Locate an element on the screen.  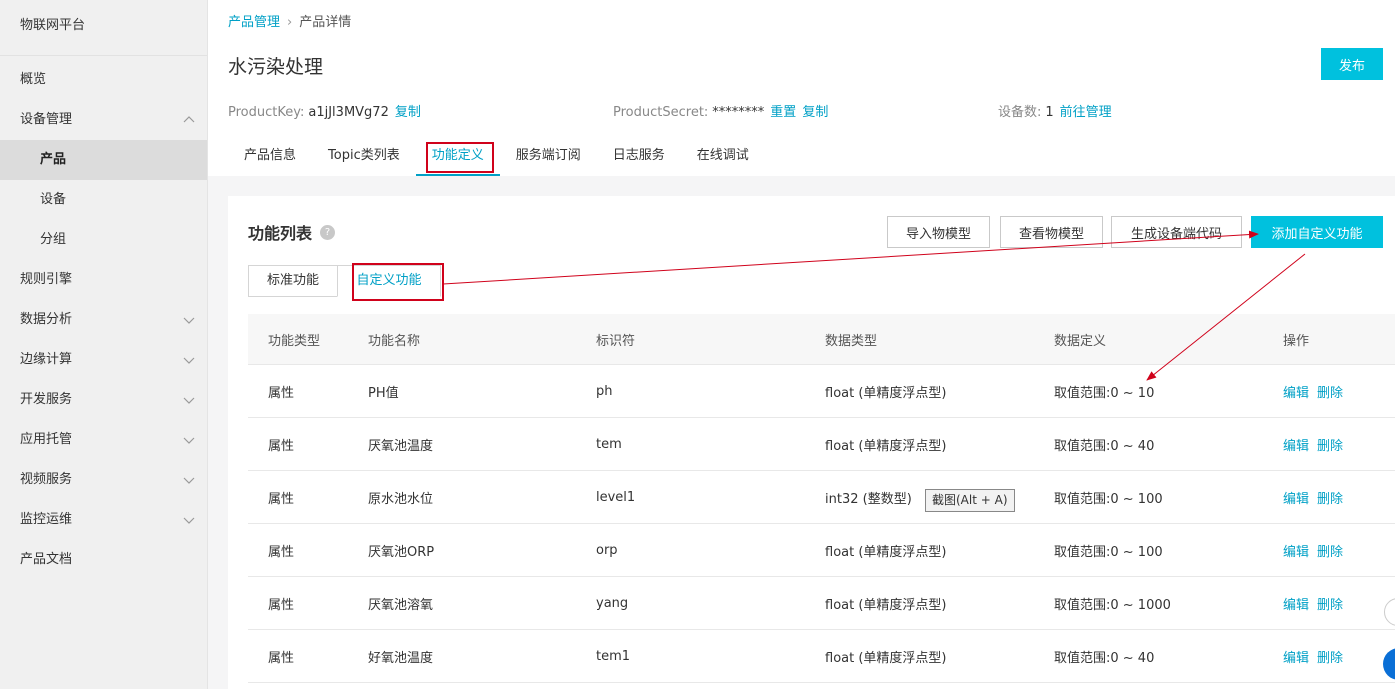
product-secret-value: ******** is located at coordinates (738, 112).